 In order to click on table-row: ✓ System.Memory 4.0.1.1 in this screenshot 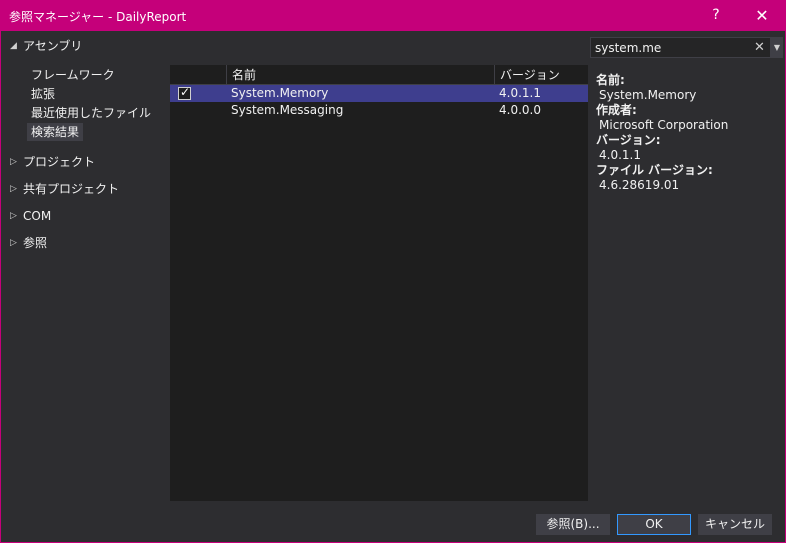, I will do `click(379, 93)`.